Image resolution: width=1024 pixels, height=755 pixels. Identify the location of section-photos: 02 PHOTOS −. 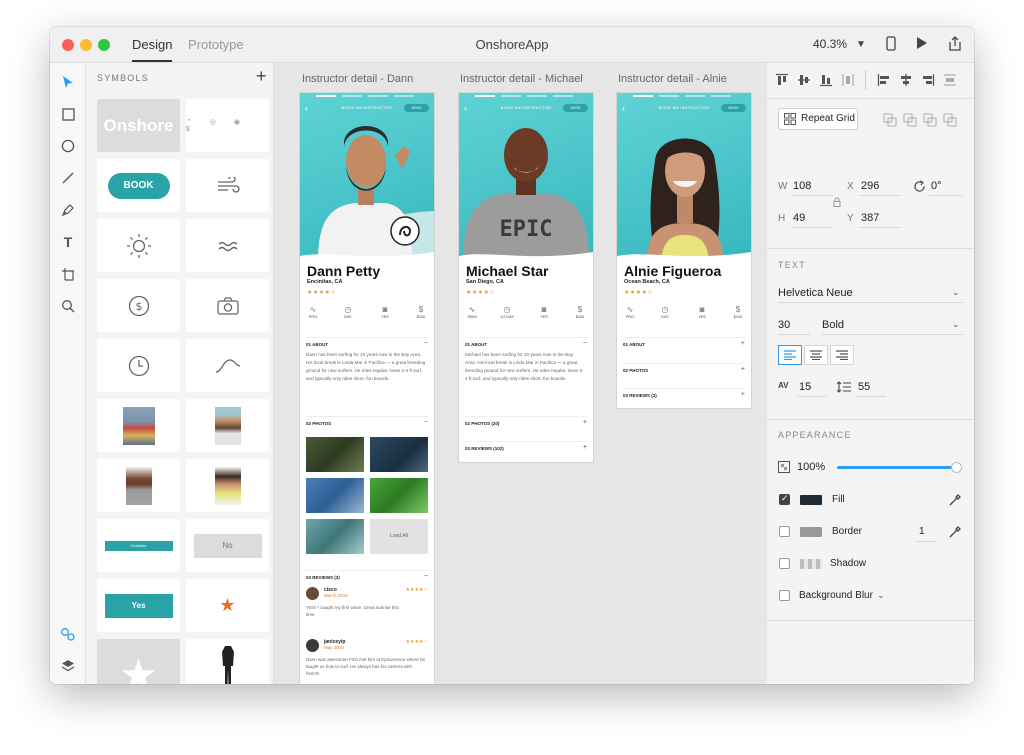
(367, 421).